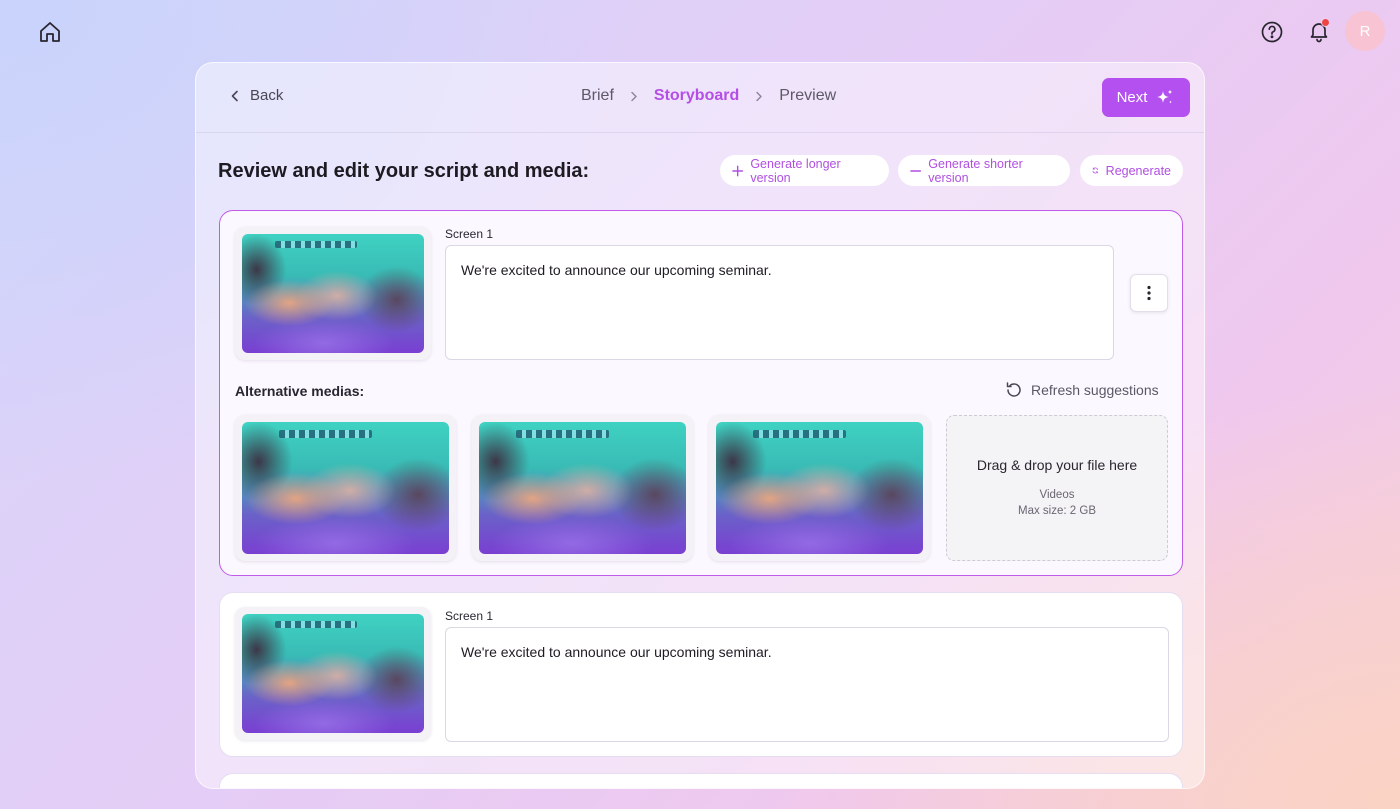 The height and width of the screenshot is (809, 1400). I want to click on back-label: Back, so click(267, 95).